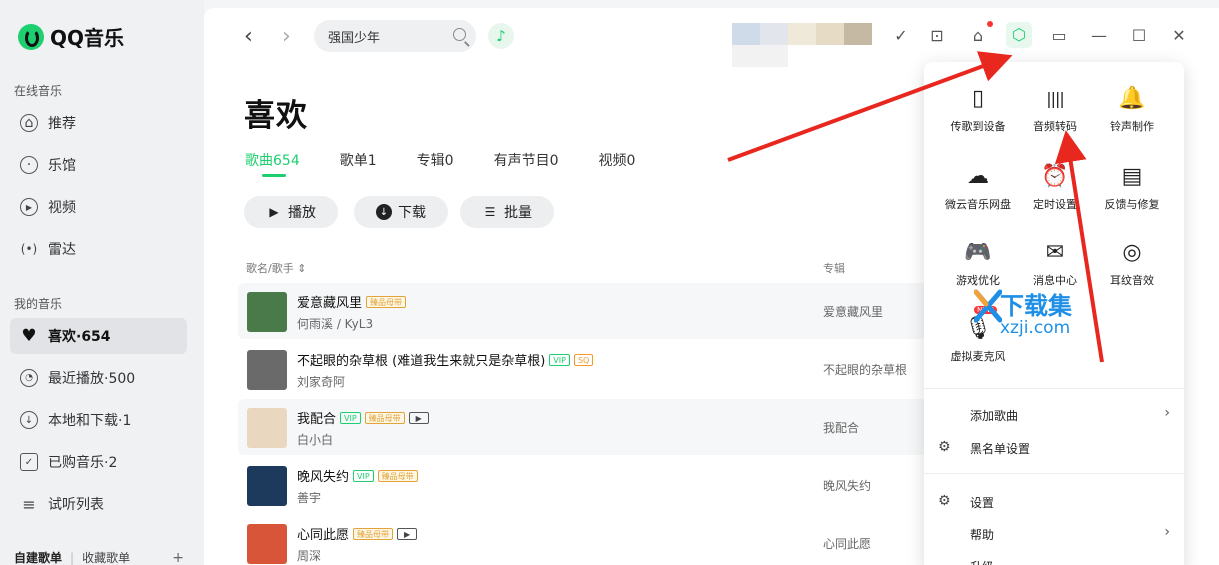 Image resolution: width=1219 pixels, height=565 pixels. Describe the element at coordinates (847, 543) in the screenshot. I see `song-album: 心同此愿` at that location.